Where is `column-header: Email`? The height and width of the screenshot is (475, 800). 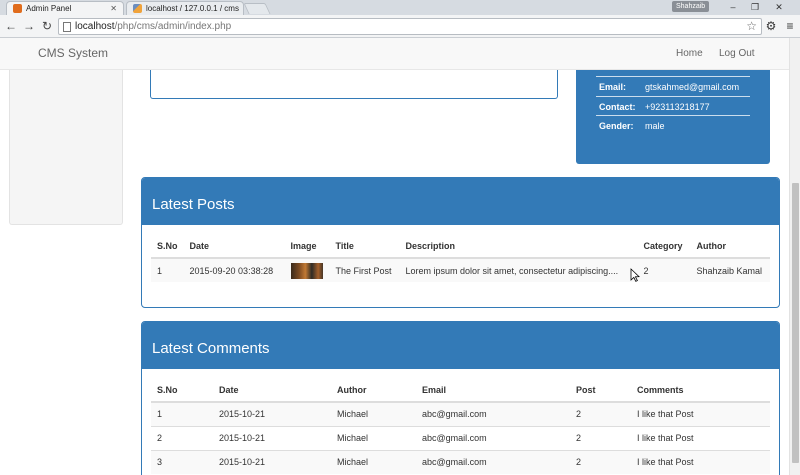
column-header: Email is located at coordinates (493, 391).